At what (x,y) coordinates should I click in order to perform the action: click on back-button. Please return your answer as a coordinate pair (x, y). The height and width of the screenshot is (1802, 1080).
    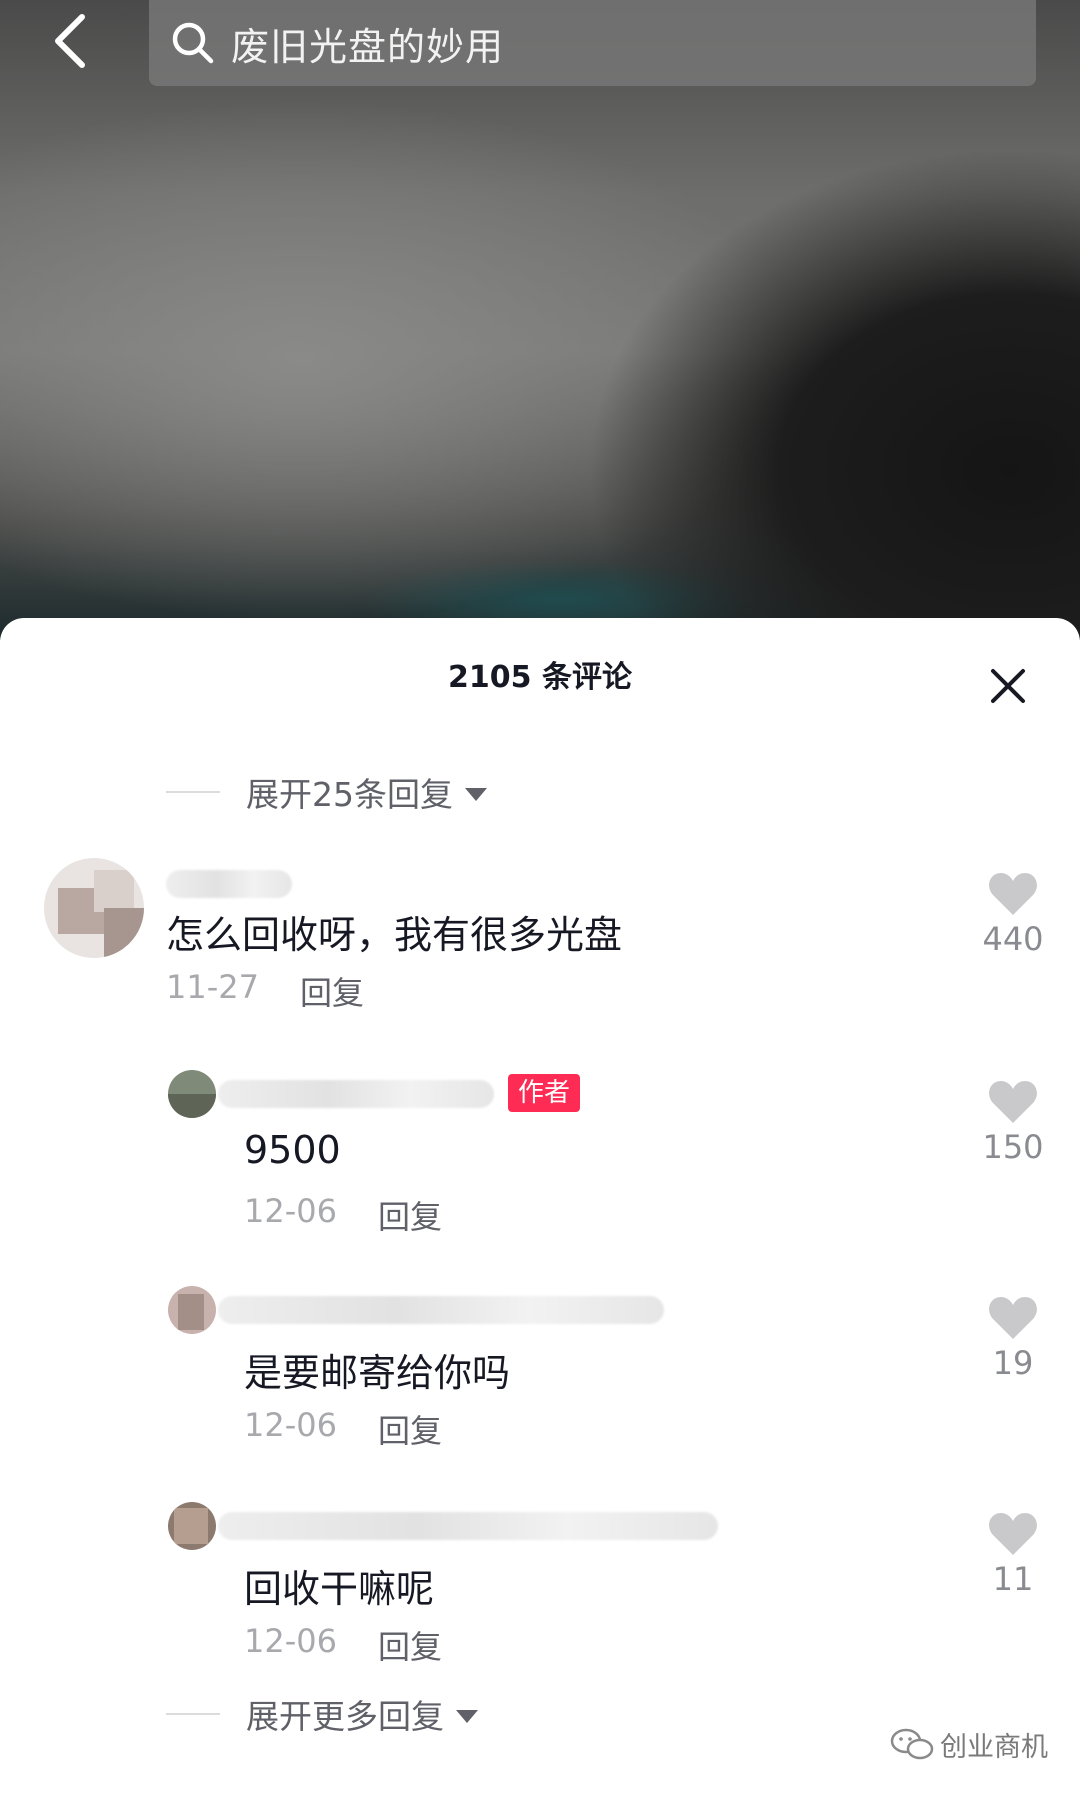
    Looking at the image, I should click on (70, 41).